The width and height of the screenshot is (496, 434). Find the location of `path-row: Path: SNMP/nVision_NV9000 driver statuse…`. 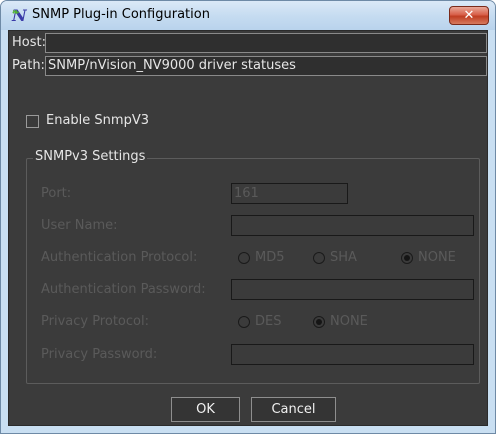

path-row: Path: SNMP/nVision_NV9000 driver statuse… is located at coordinates (248, 66).